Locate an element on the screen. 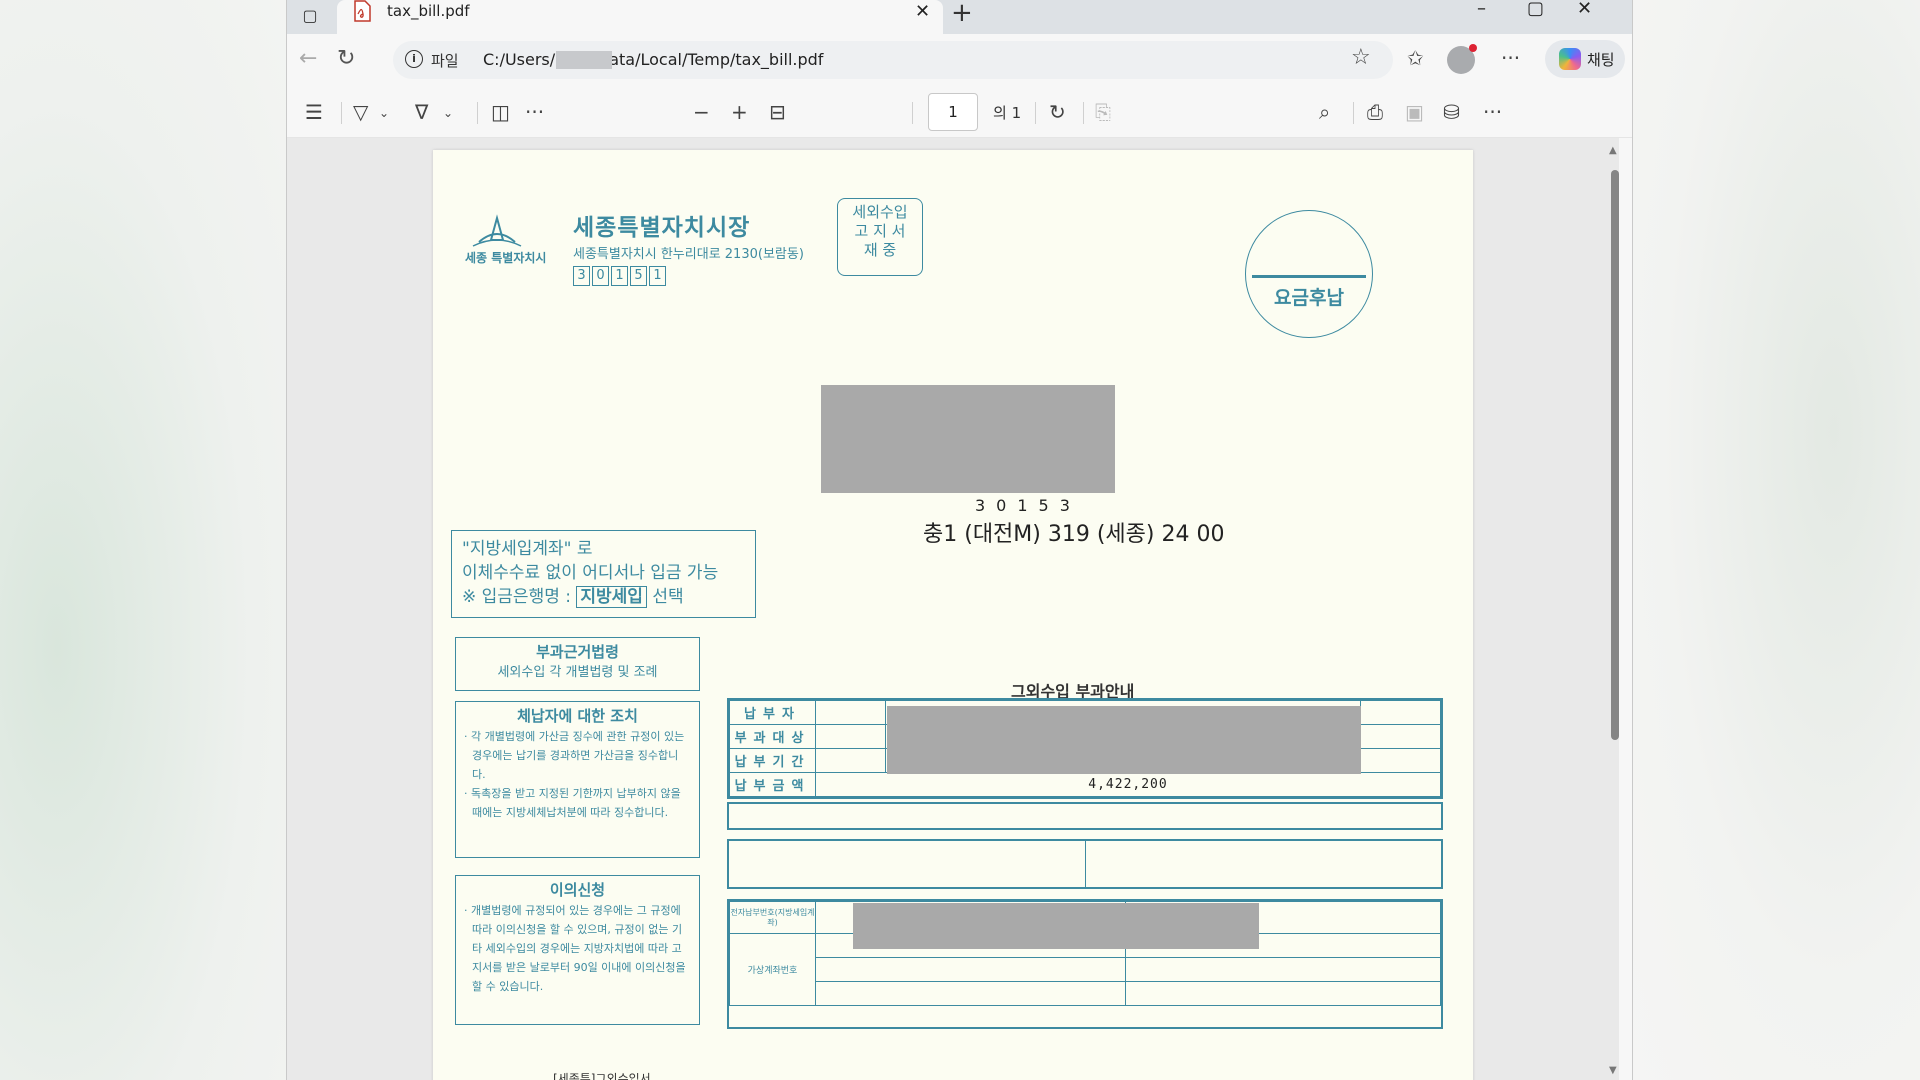  copilot-label: 채팅 is located at coordinates (1601, 60).